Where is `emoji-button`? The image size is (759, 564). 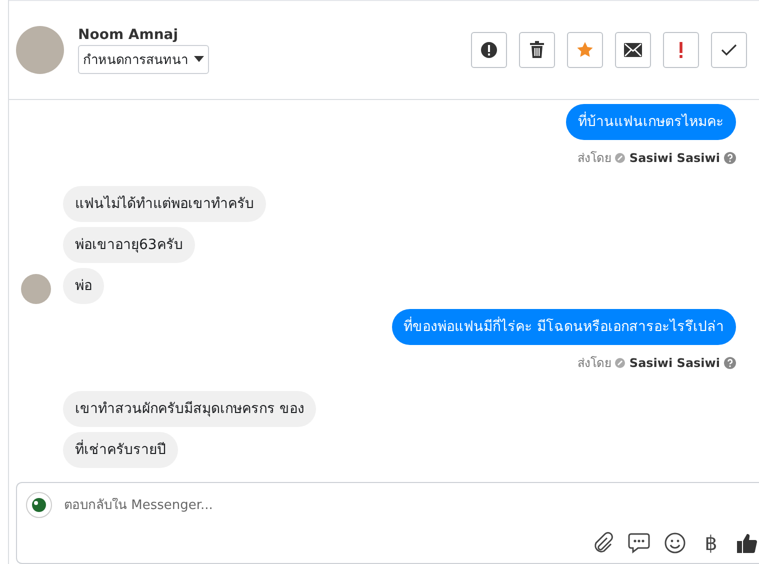 emoji-button is located at coordinates (675, 543).